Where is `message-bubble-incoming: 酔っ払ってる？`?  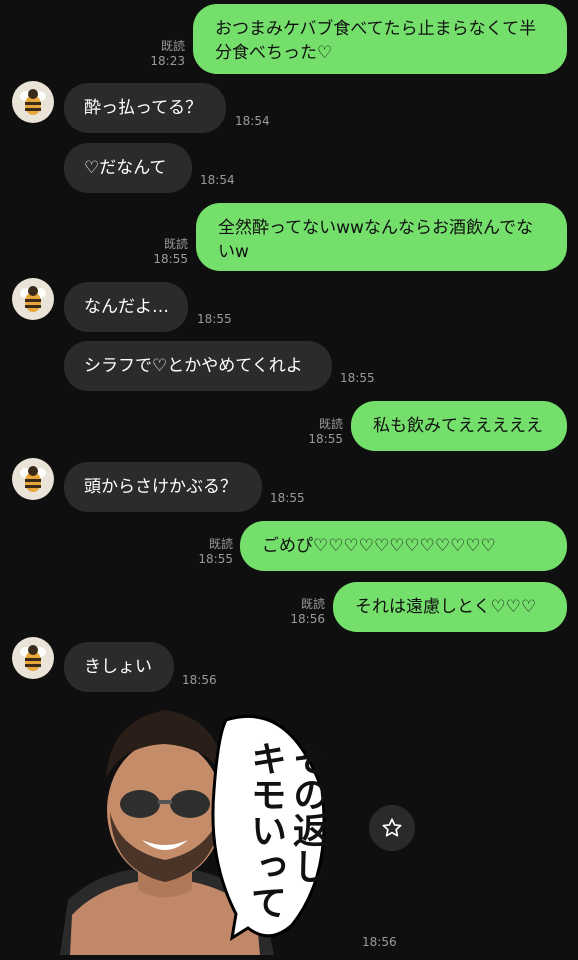
message-bubble-incoming: 酔っ払ってる？ is located at coordinates (145, 108).